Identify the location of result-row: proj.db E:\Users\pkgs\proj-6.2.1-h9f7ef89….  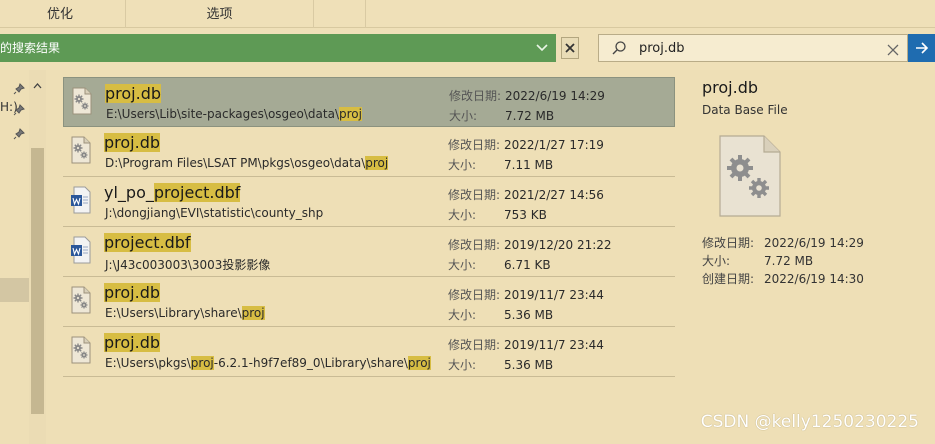
(369, 352).